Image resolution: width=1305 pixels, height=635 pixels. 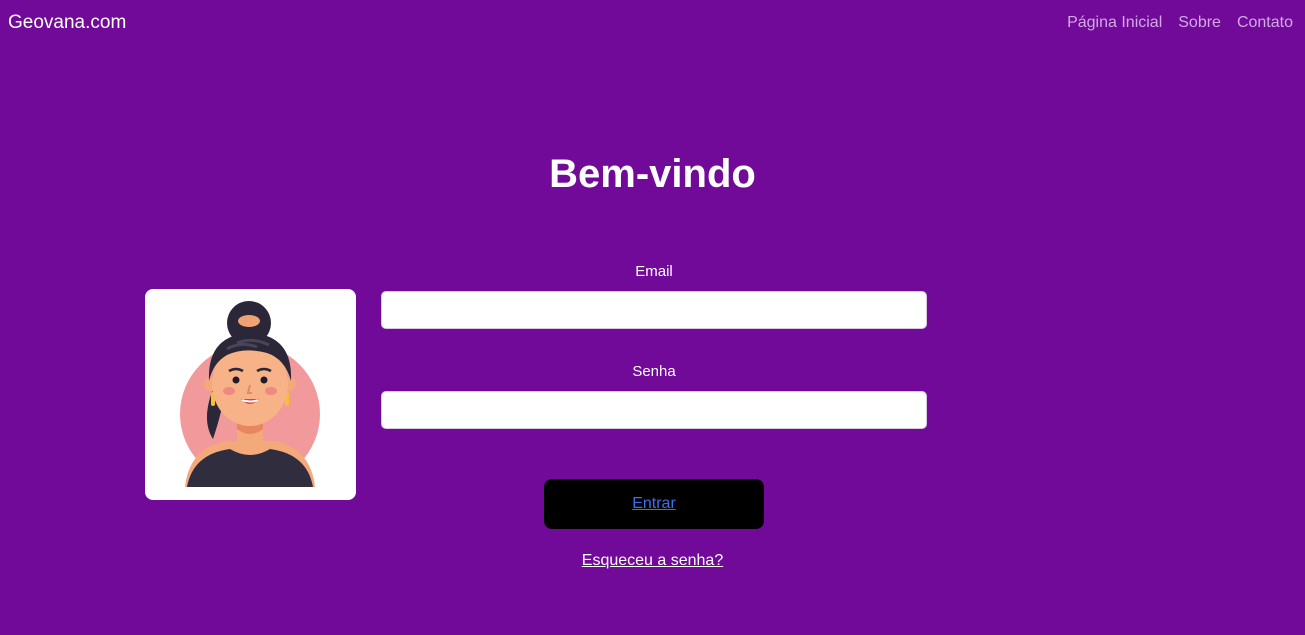 I want to click on avatar-card, so click(x=250, y=394).